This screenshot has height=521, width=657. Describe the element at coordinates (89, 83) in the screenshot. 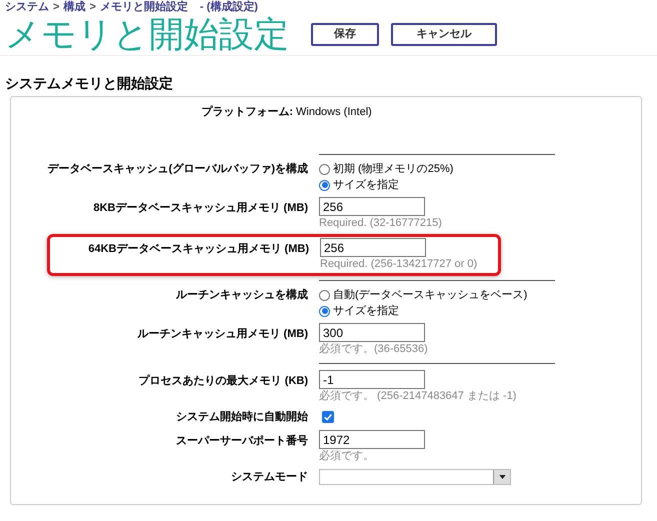

I see `section-title: システムメモリと開始設定` at that location.